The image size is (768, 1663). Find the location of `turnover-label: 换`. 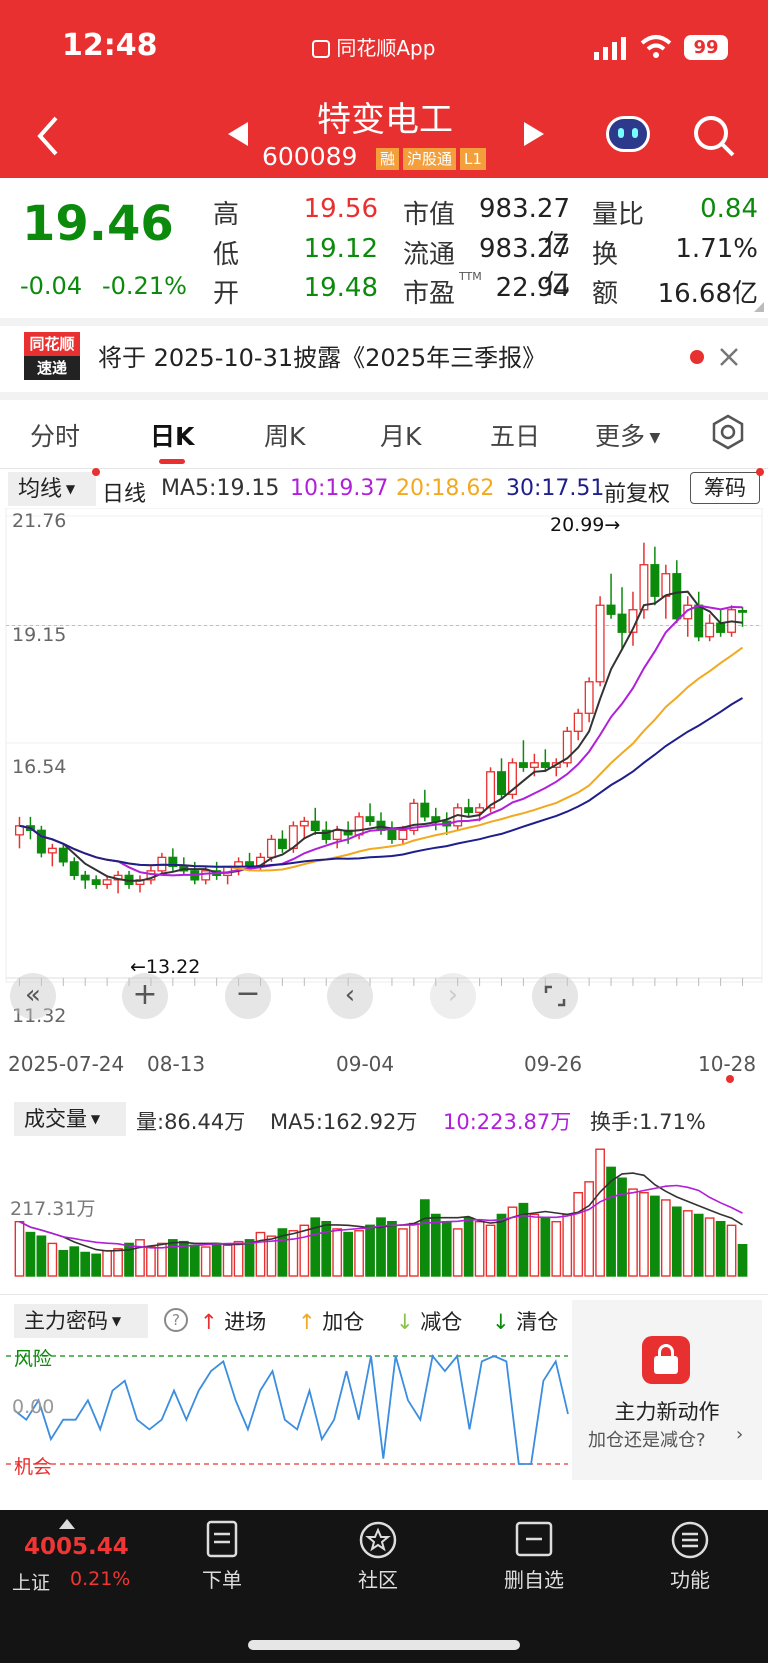

turnover-label: 换 is located at coordinates (605, 255).